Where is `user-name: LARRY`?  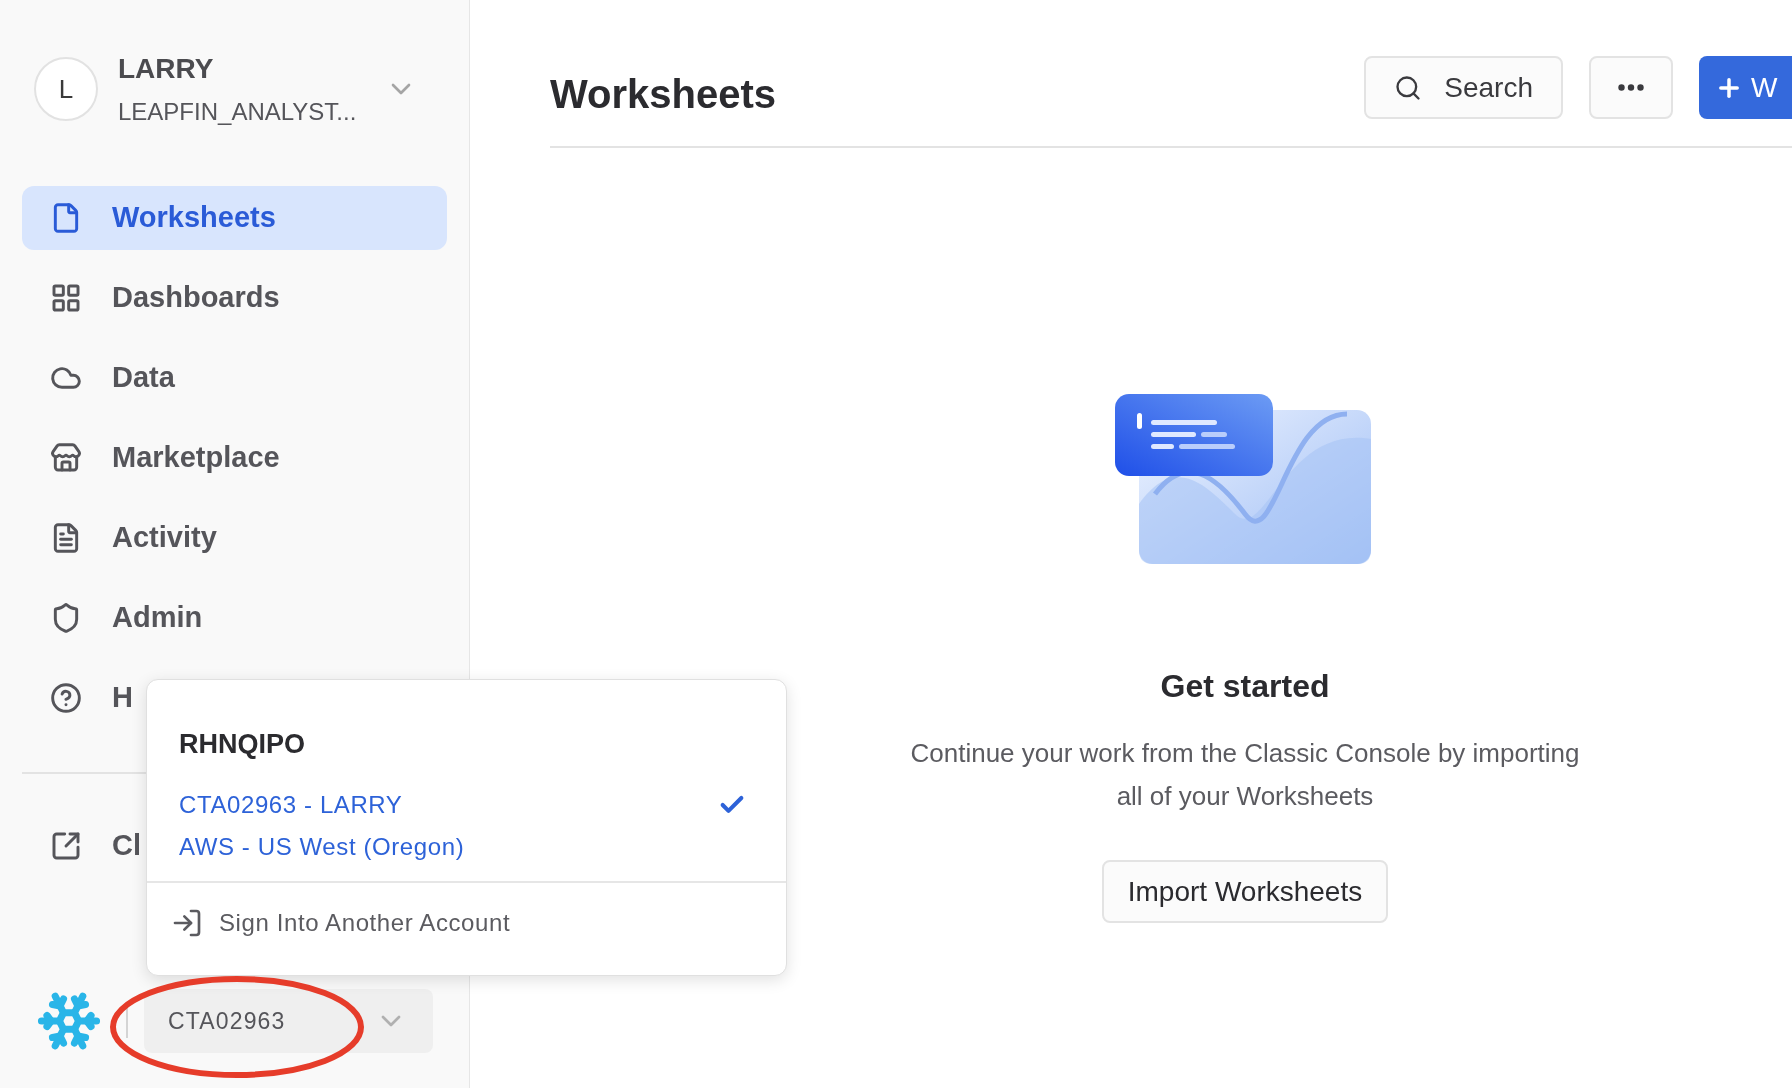 user-name: LARRY is located at coordinates (166, 69).